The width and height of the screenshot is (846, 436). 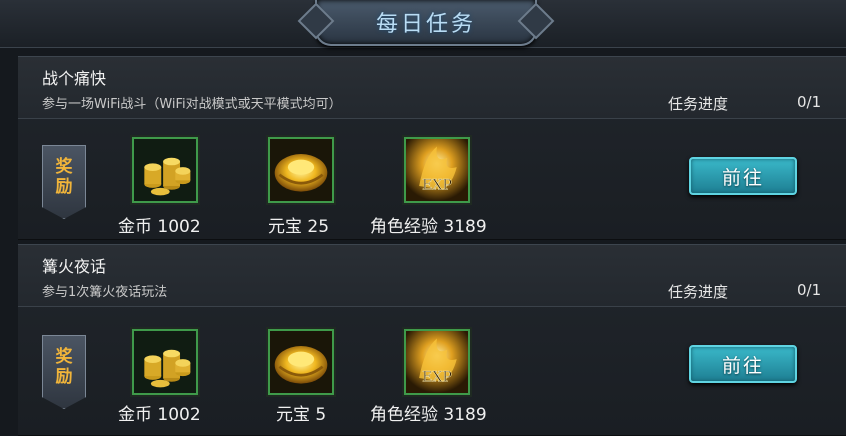 I want to click on reward-label: 元宝 25, so click(x=299, y=227).